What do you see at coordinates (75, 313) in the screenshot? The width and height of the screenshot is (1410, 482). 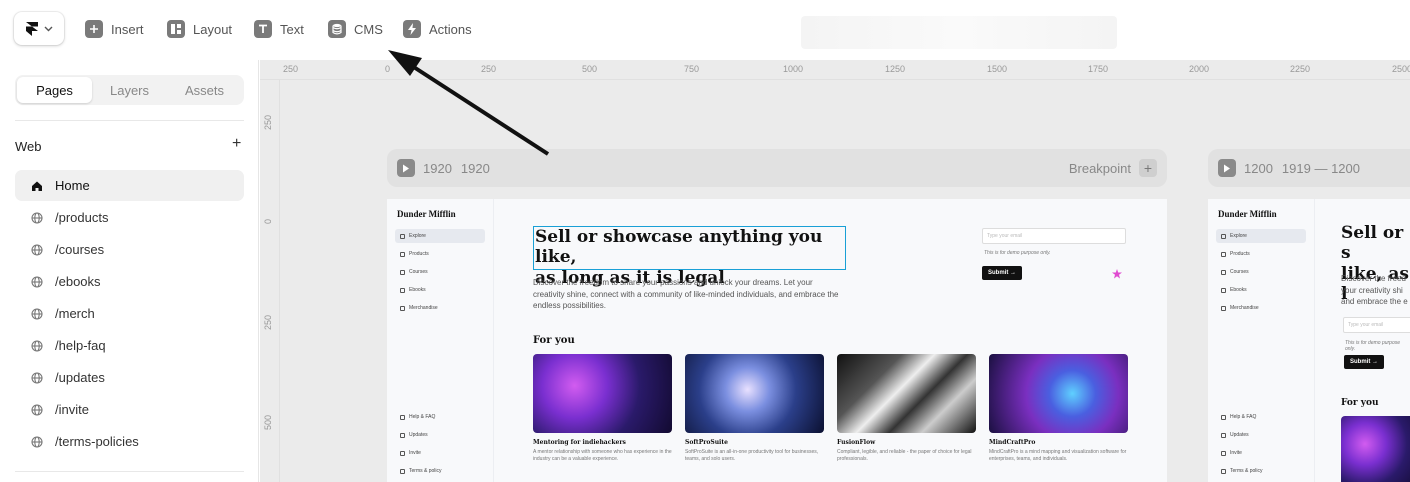 I see `page-label: /merch` at bounding box center [75, 313].